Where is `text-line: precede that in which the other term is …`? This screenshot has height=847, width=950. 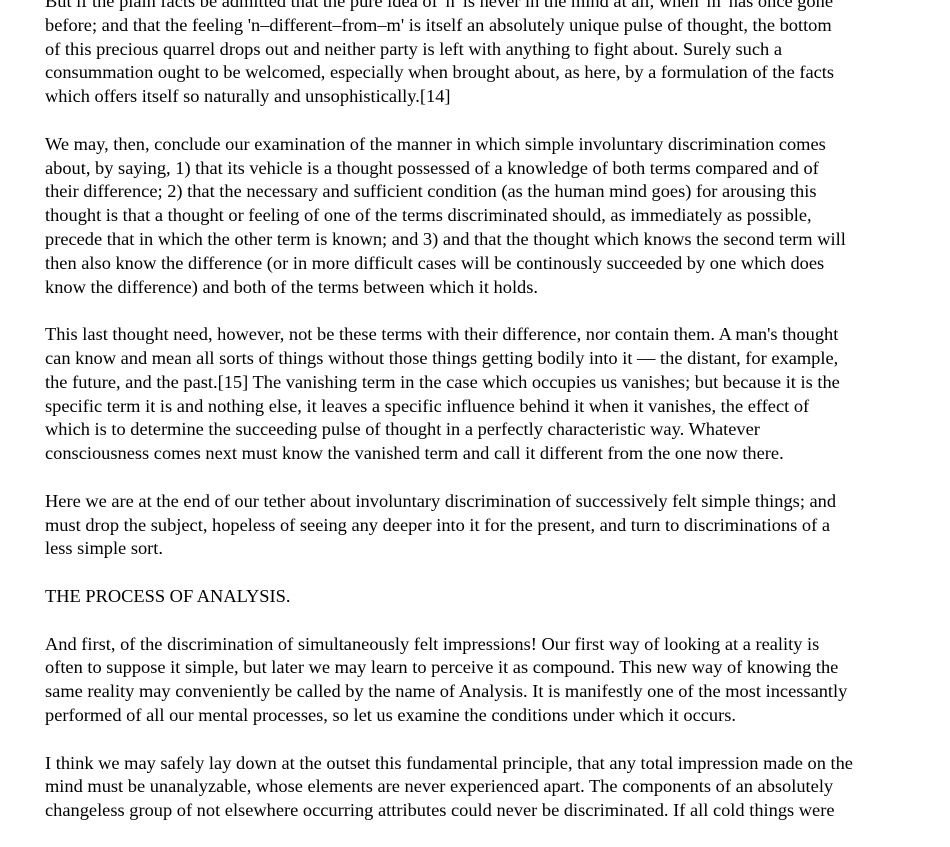
text-line: precede that in which the other term is … is located at coordinates (445, 238).